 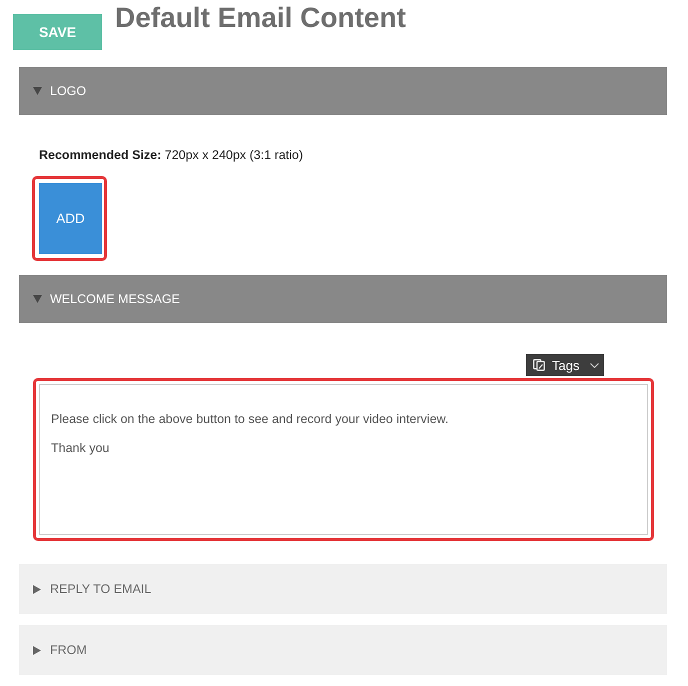 What do you see at coordinates (80, 448) in the screenshot?
I see `message-paragraph: Thank you` at bounding box center [80, 448].